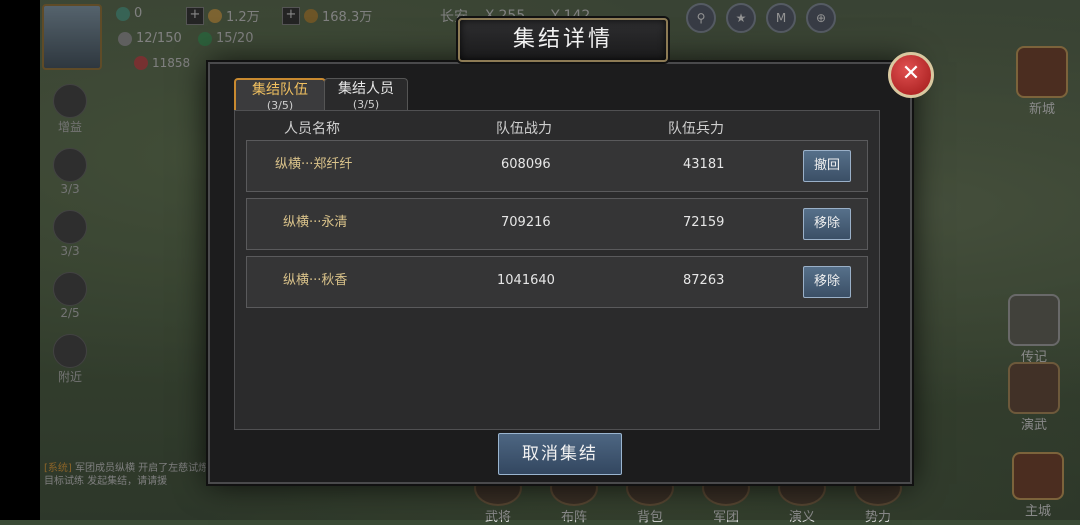  I want to click on table-row: 纵横···永清 709216 72159 移除, so click(557, 224).